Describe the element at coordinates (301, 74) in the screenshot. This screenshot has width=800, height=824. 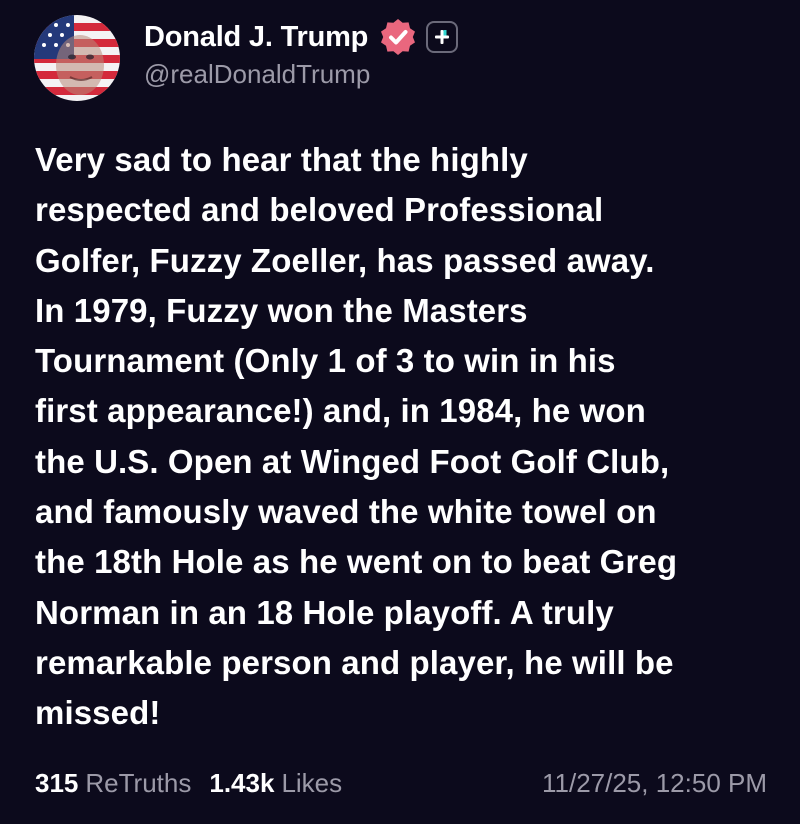
I see `user-handle: @realDonaldTrump` at that location.